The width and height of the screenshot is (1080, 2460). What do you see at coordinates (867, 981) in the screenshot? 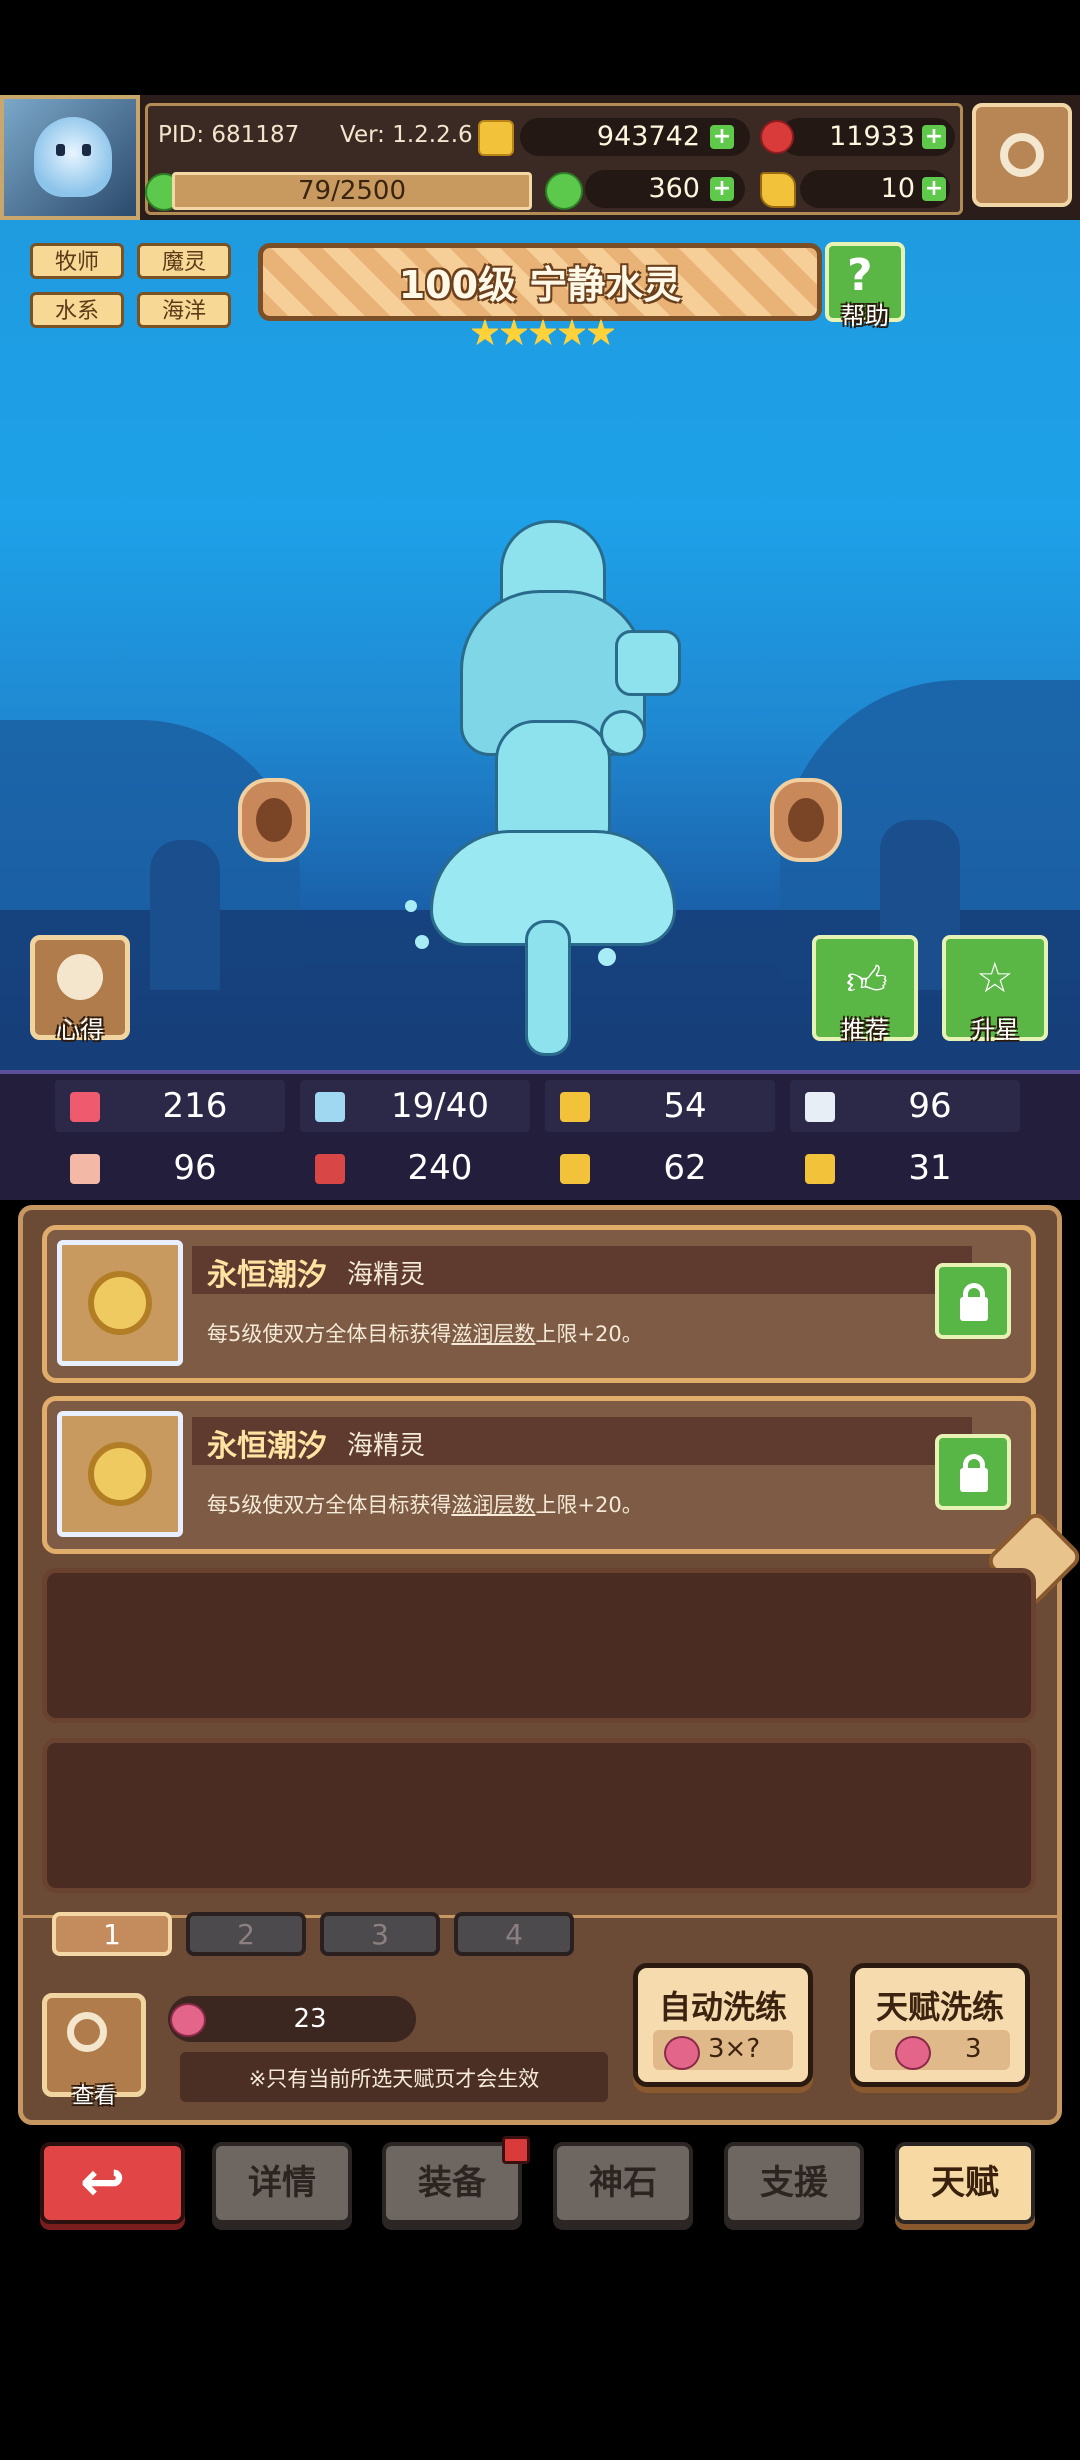
I see `thumbs-up-icon: 👍︎` at bounding box center [867, 981].